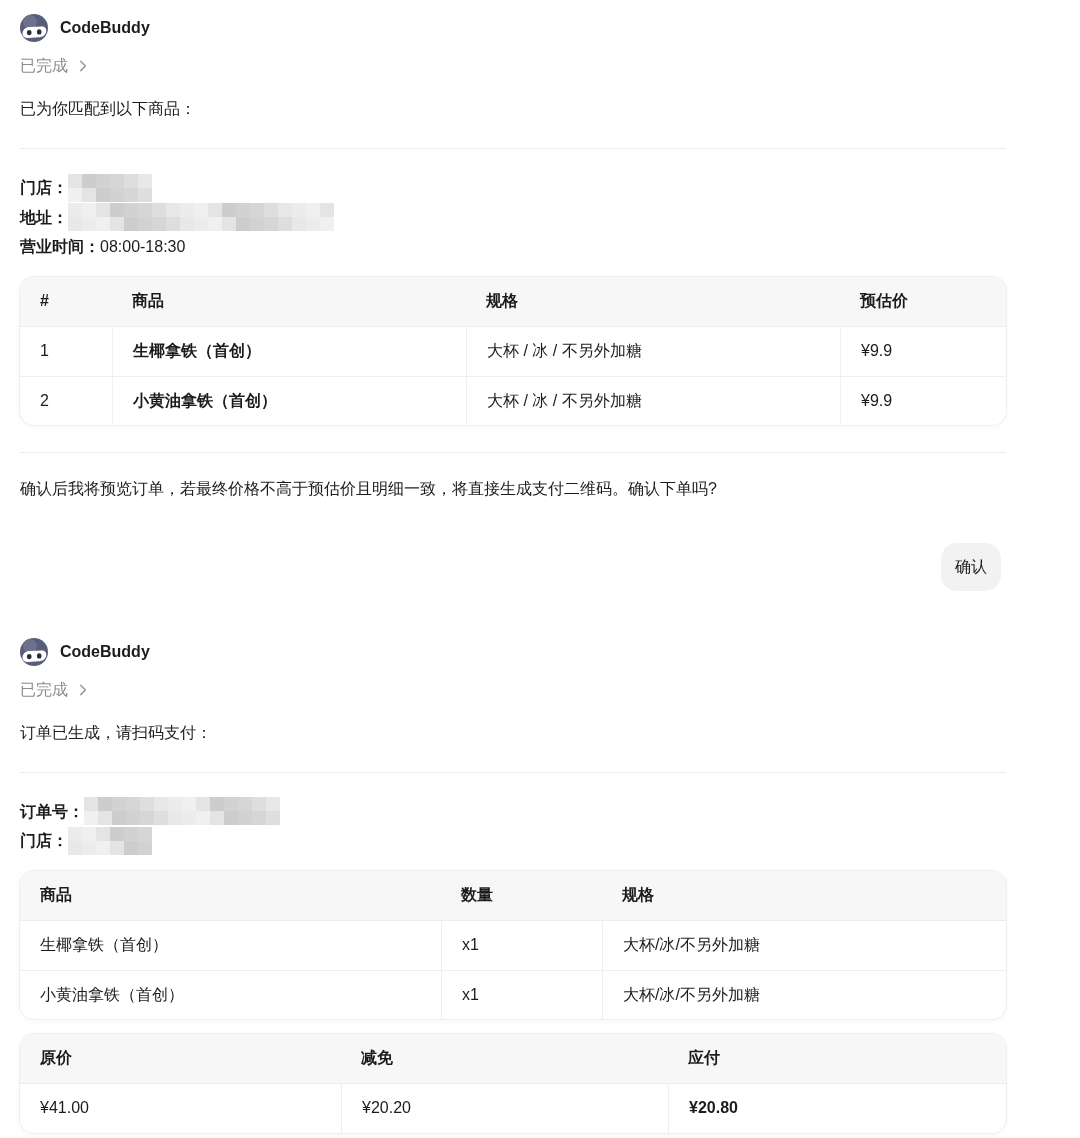  What do you see at coordinates (837, 1108) in the screenshot?
I see `table-cell: ¥20.80` at bounding box center [837, 1108].